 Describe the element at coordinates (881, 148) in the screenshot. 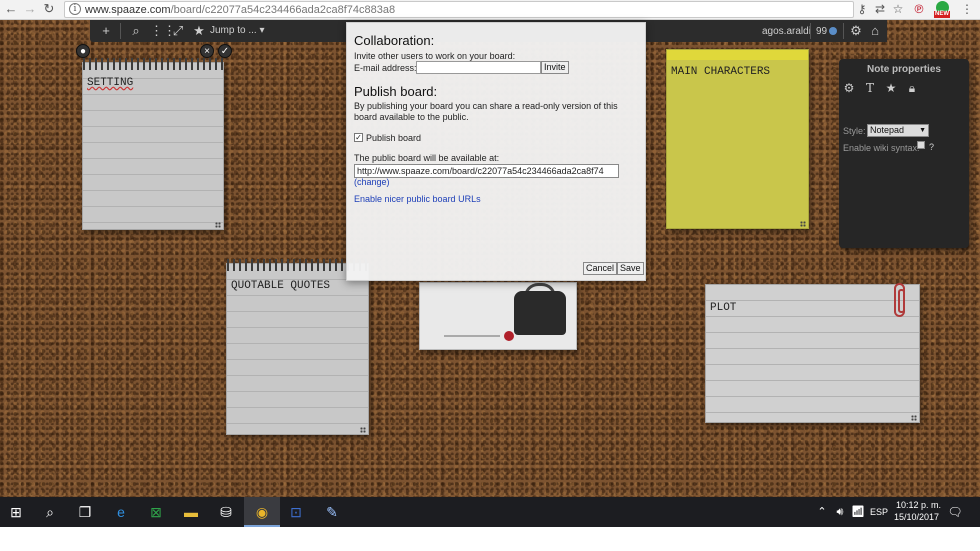

I see `wiki-syntax-label: Enable wiki syntax:` at that location.